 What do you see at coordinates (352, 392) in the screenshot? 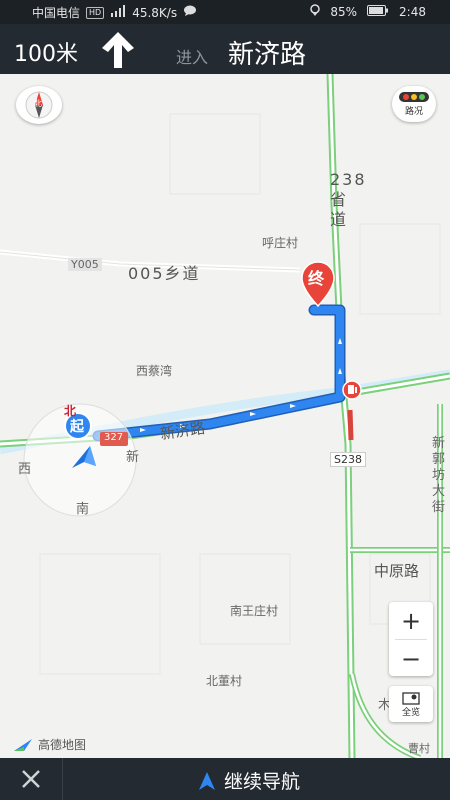
I see `gas-station-icon` at bounding box center [352, 392].